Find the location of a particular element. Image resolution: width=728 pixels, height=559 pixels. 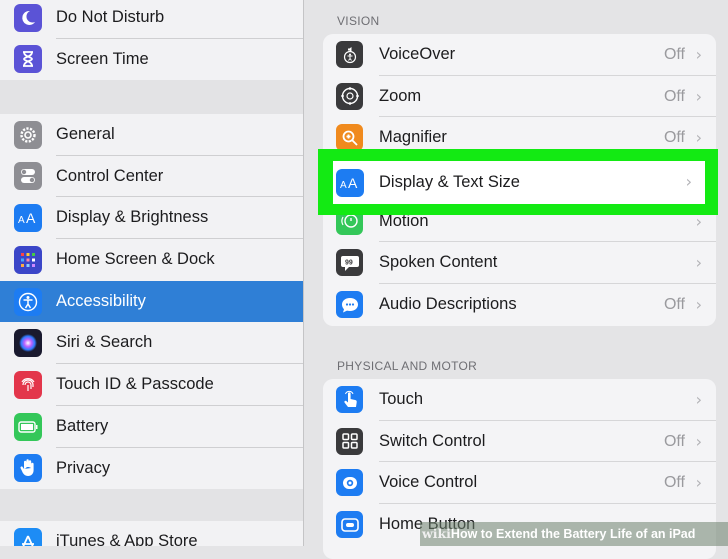

sidebar-item-home-screen-dock: Home Screen & Dock is located at coordinates (151, 260).